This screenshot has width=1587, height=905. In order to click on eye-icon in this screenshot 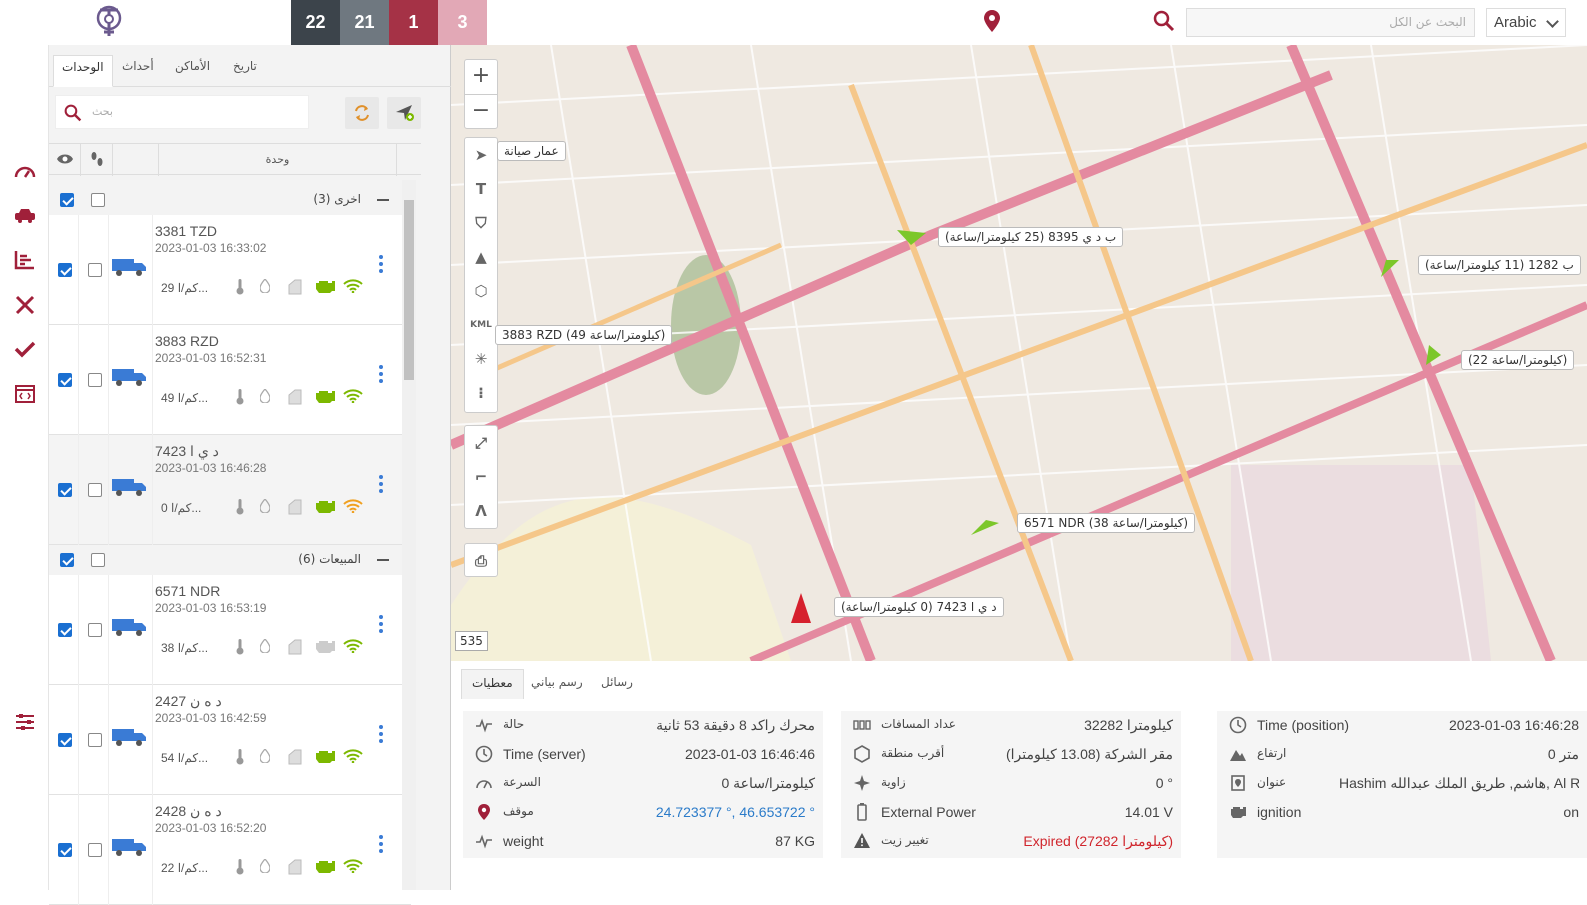, I will do `click(65, 159)`.